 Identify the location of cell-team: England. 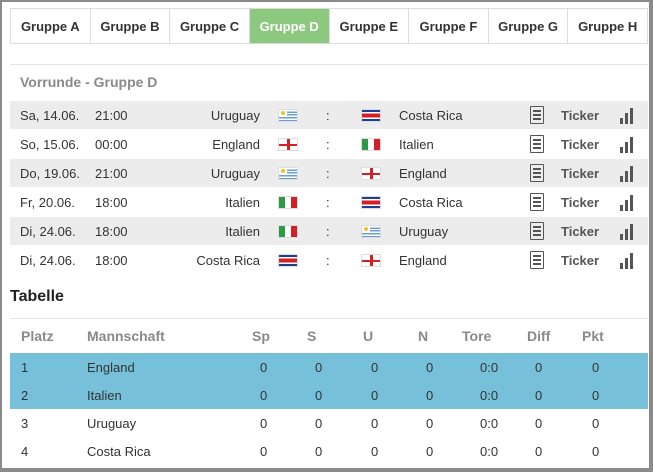
(111, 367).